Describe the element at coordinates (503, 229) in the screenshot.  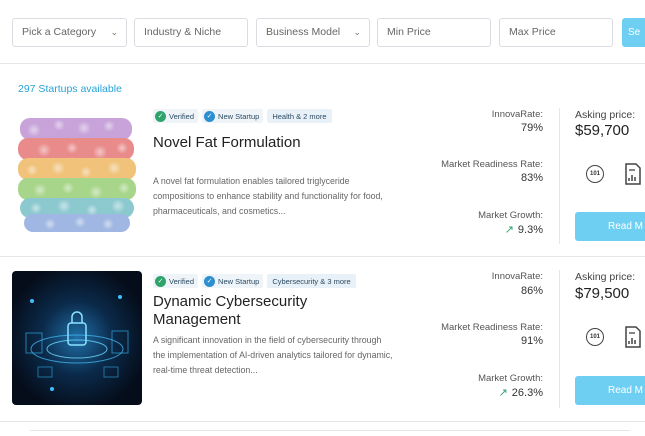
I see `growth-value-row: ↗ 9.3%` at that location.